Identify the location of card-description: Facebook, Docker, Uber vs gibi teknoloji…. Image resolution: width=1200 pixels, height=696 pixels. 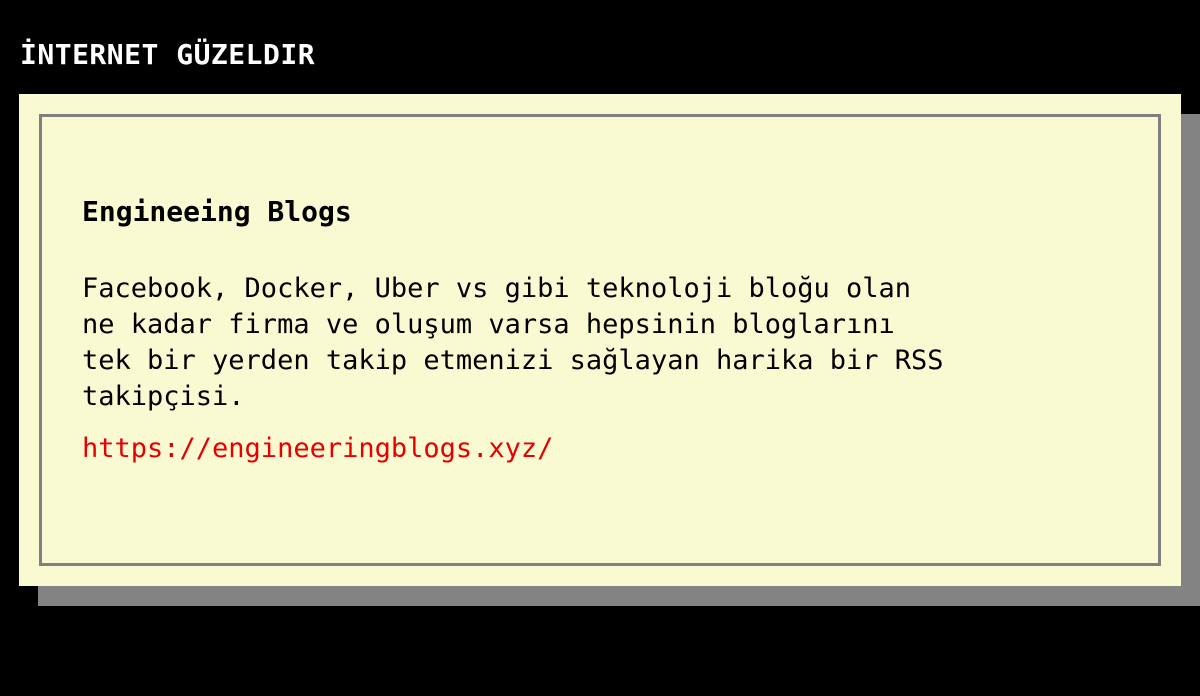
(513, 342).